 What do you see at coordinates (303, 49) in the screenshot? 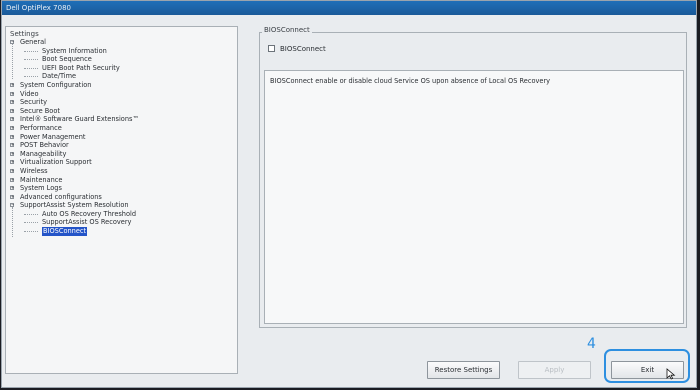
I see `biosconnect-checkbox-label: BIOSConnect` at bounding box center [303, 49].